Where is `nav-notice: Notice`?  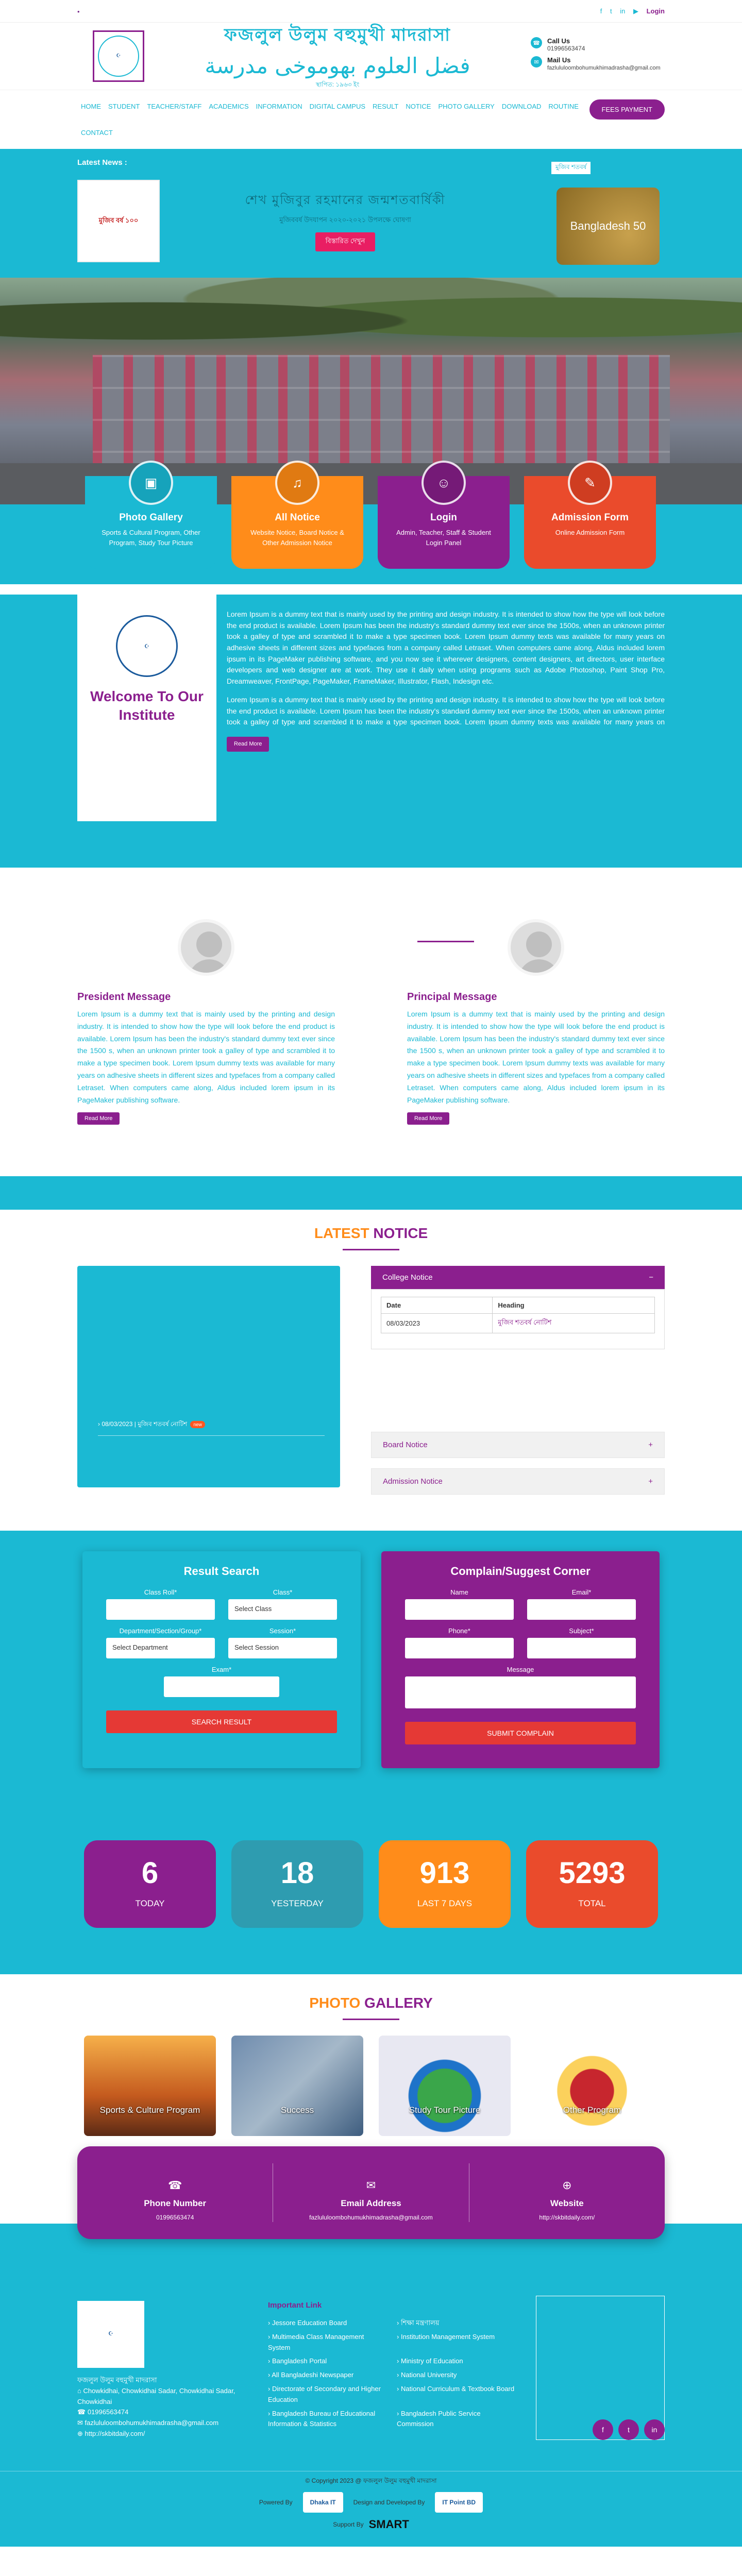
nav-notice: Notice is located at coordinates (418, 106).